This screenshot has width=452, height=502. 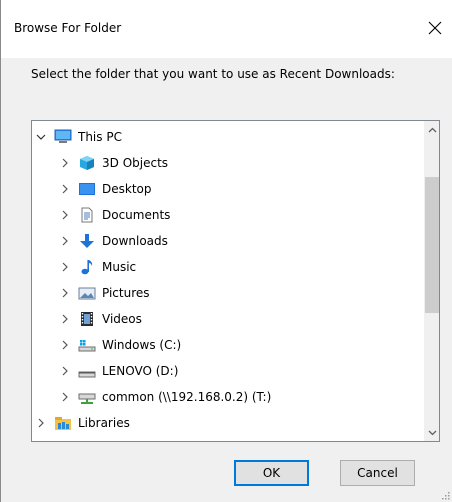 I want to click on scroll-up-button, so click(x=431, y=129).